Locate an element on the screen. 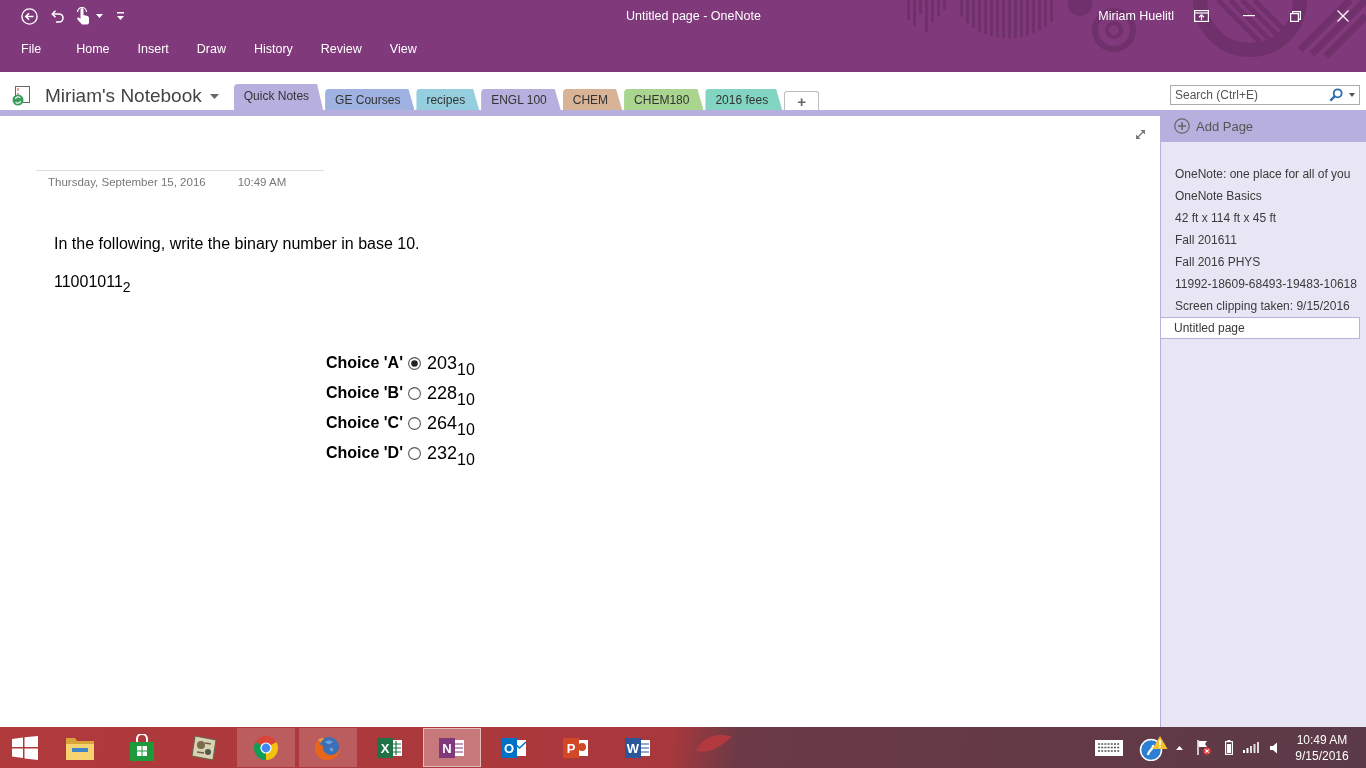  choice-value: 264$_{10}$ is located at coordinates (450, 423).